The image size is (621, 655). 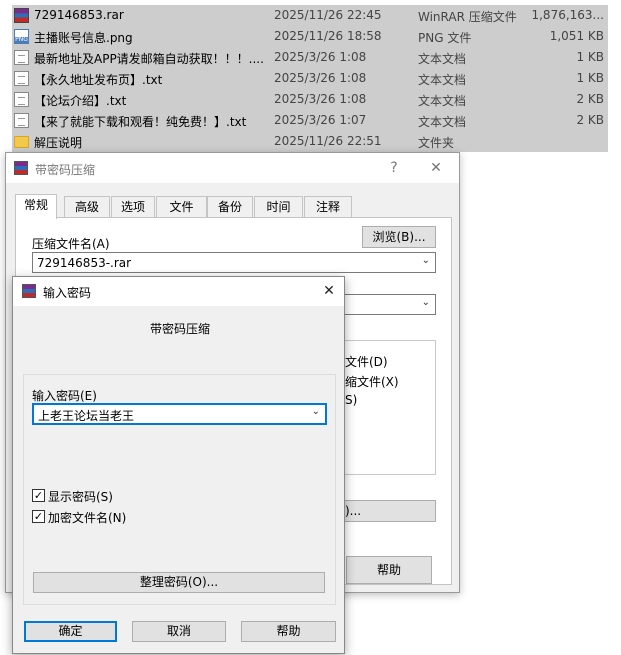 What do you see at coordinates (21, 15) in the screenshot?
I see `rar-icon` at bounding box center [21, 15].